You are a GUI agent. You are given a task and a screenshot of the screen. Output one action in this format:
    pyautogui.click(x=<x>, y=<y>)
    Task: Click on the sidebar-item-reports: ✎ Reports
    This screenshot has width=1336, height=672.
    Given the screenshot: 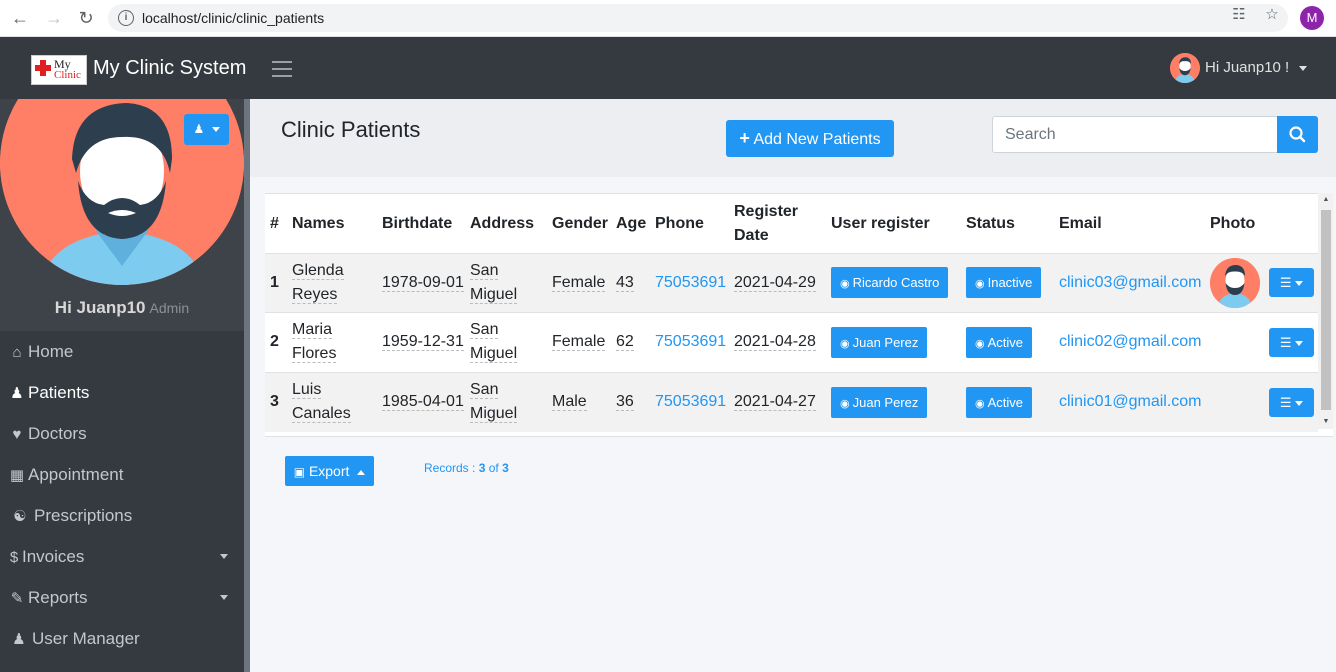 What is the action you would take?
    pyautogui.click(x=122, y=597)
    